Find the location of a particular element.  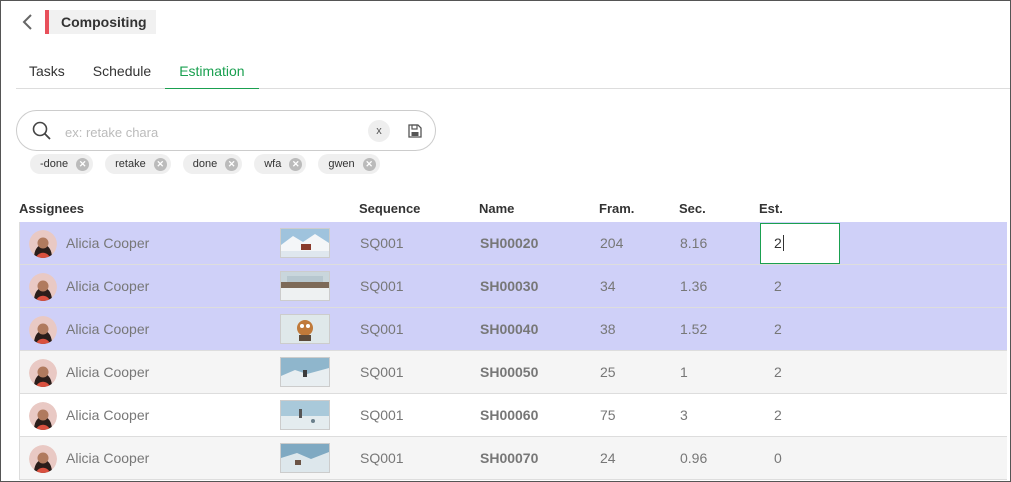

tab-schedule: Schedule is located at coordinates (122, 74).